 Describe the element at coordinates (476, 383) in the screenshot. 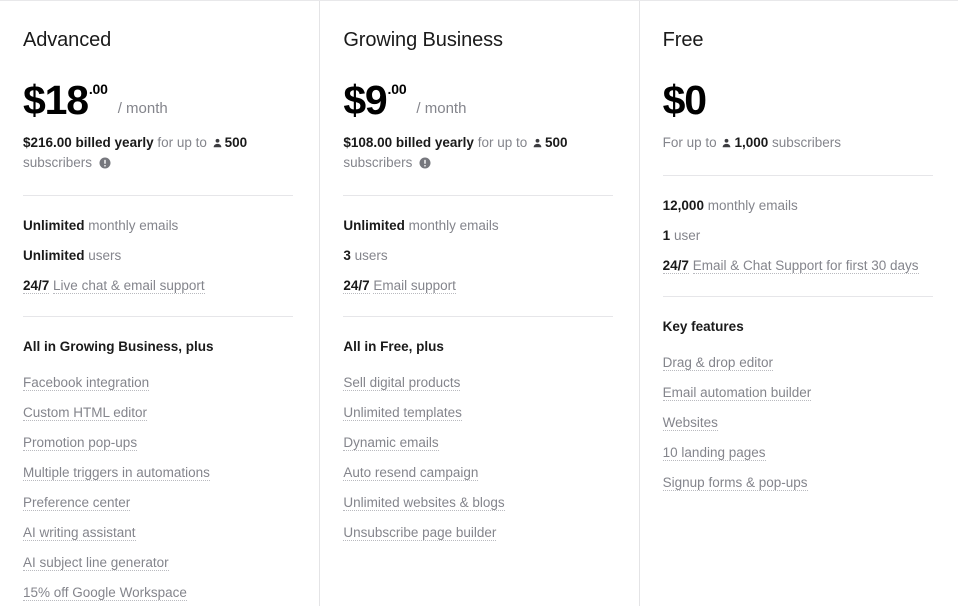

I see `extra-feature-item: Sell digital products` at that location.